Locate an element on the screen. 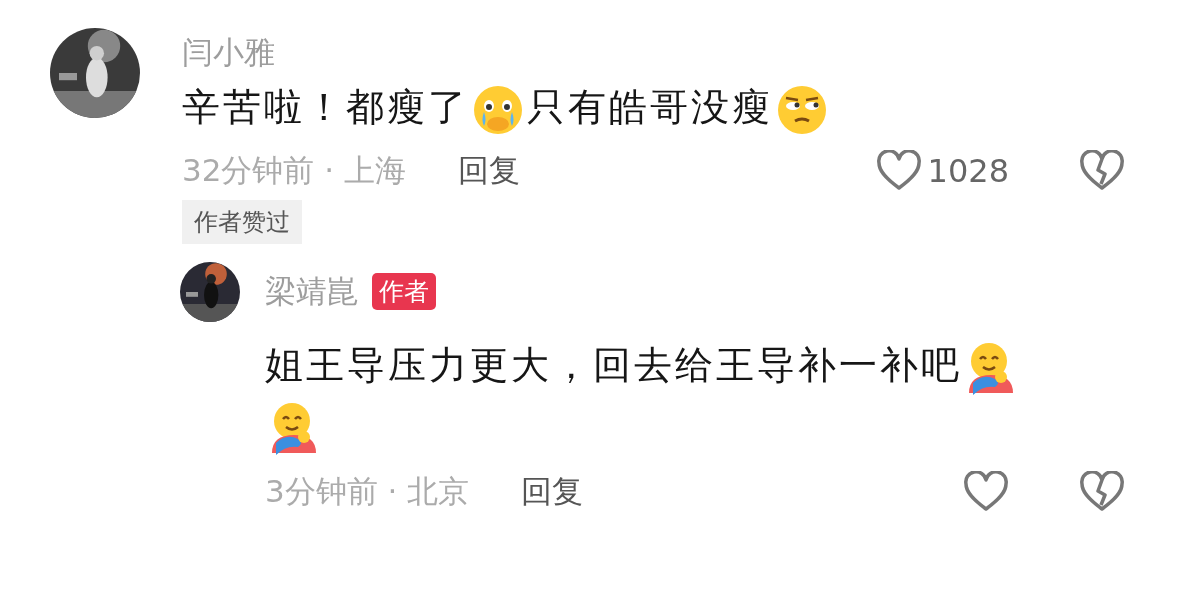 This screenshot has width=1179, height=596. comment-text: 辛苦啦！都瘦了 is located at coordinates (325, 107).